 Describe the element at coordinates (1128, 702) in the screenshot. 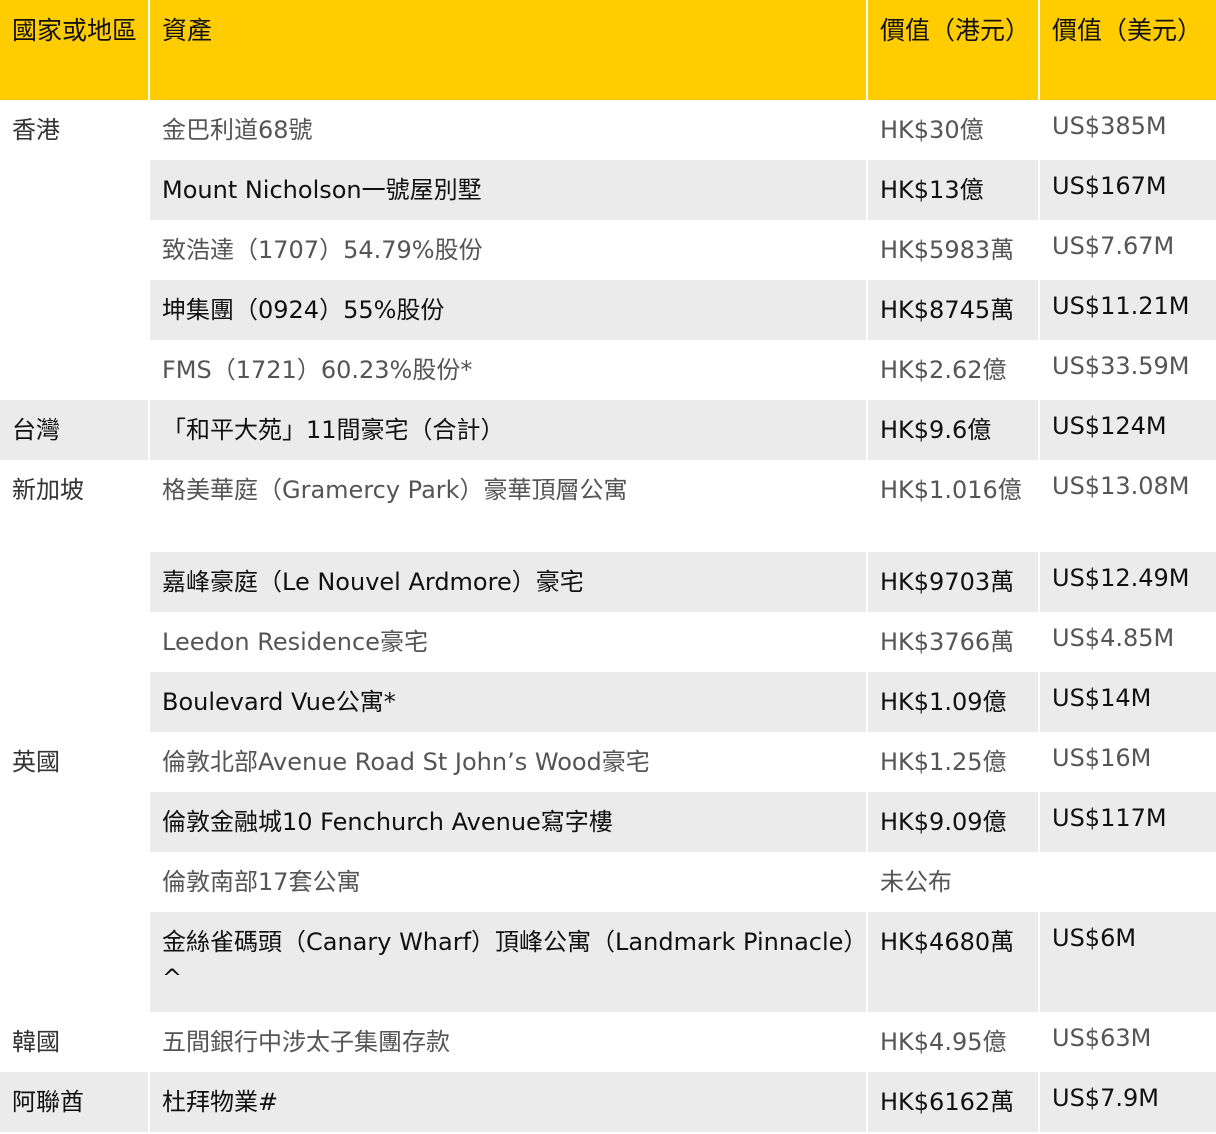

I see `value-usd-cell: US$14M` at that location.